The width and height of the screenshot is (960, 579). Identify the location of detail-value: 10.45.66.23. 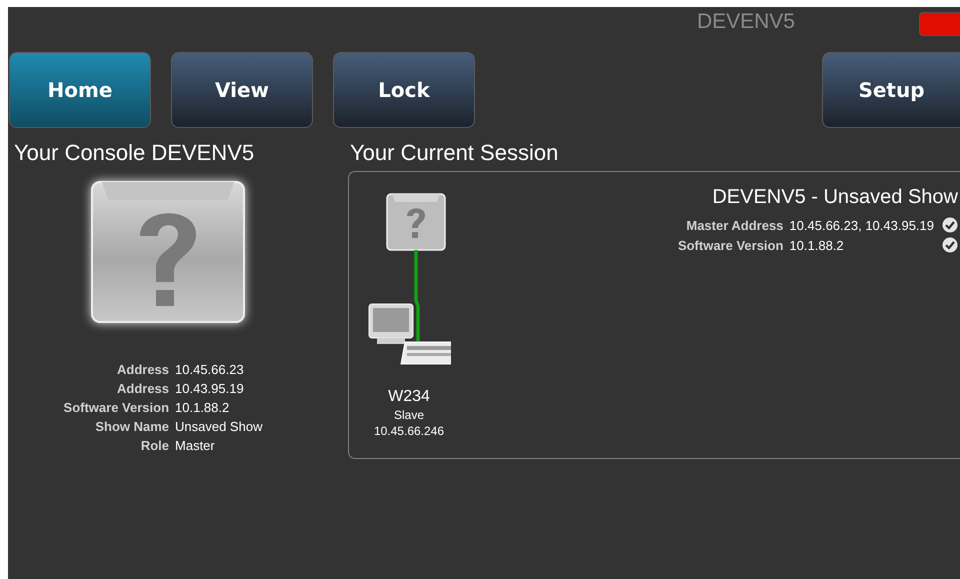
(210, 369).